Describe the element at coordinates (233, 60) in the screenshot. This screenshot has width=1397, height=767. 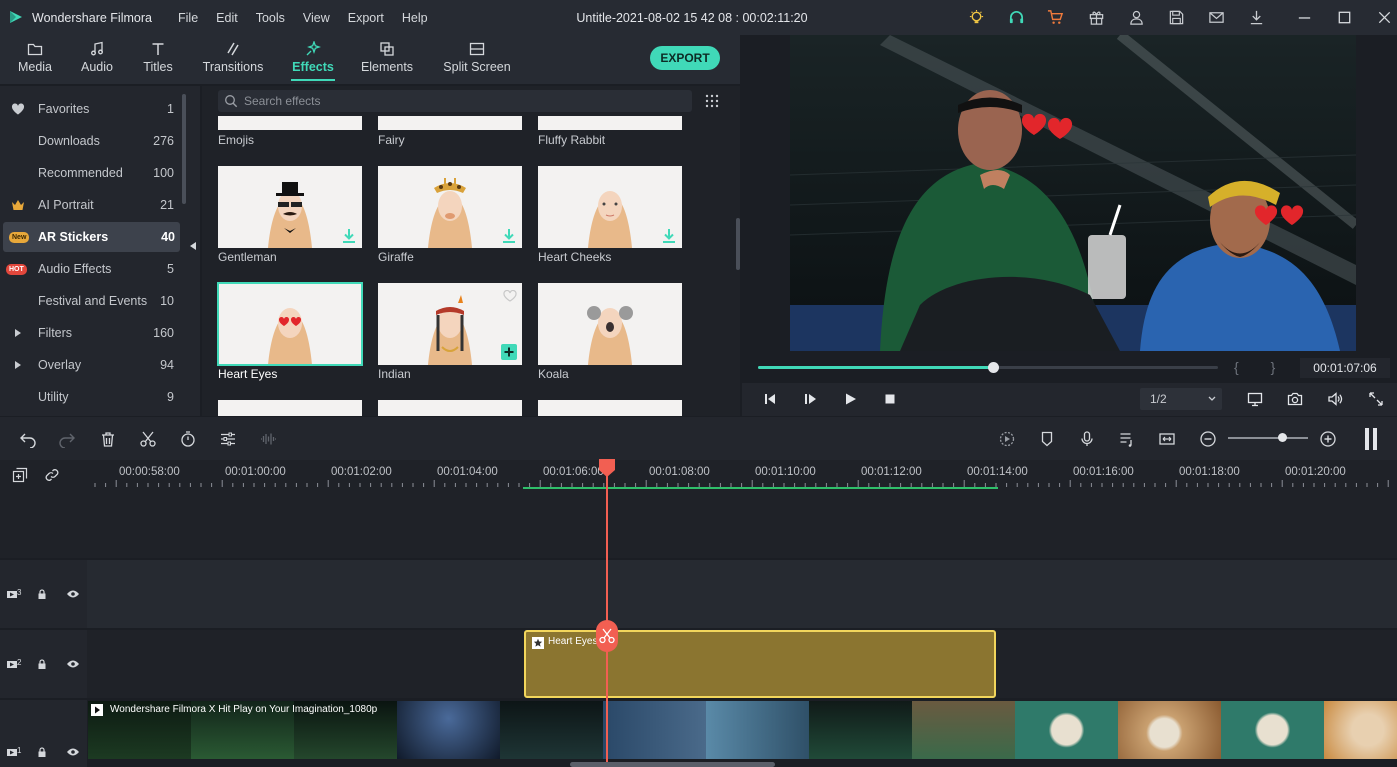
I see `tab-transitions: Transitions` at that location.